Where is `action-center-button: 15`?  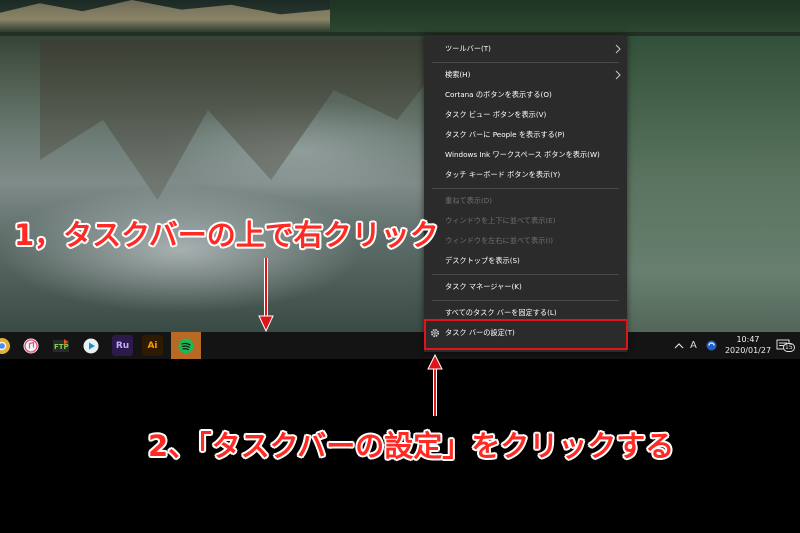
action-center-button: 15 is located at coordinates (785, 345).